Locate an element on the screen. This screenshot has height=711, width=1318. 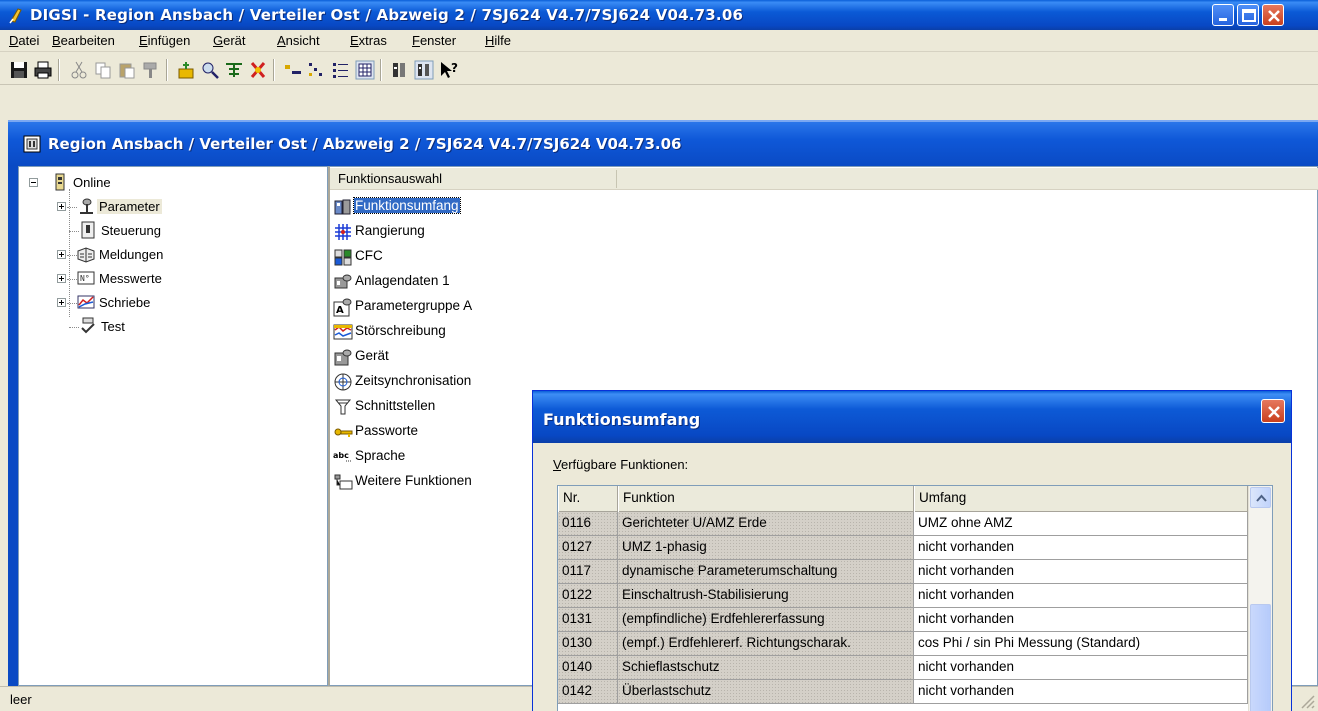
column-header-nr: Nr. is located at coordinates (588, 499).